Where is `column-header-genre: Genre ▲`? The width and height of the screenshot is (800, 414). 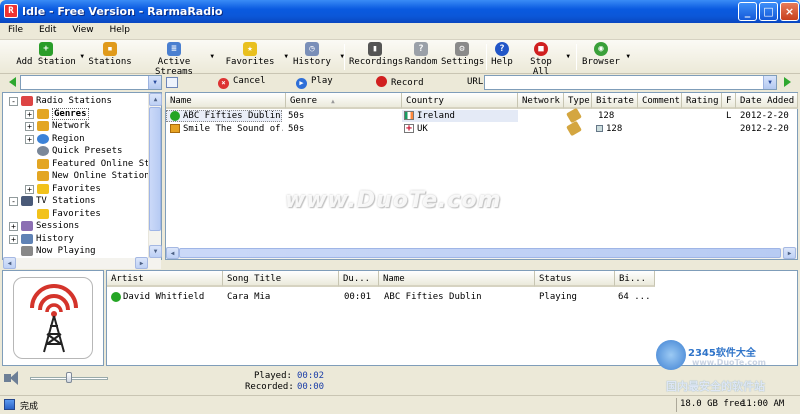 column-header-genre: Genre ▲ is located at coordinates (344, 101).